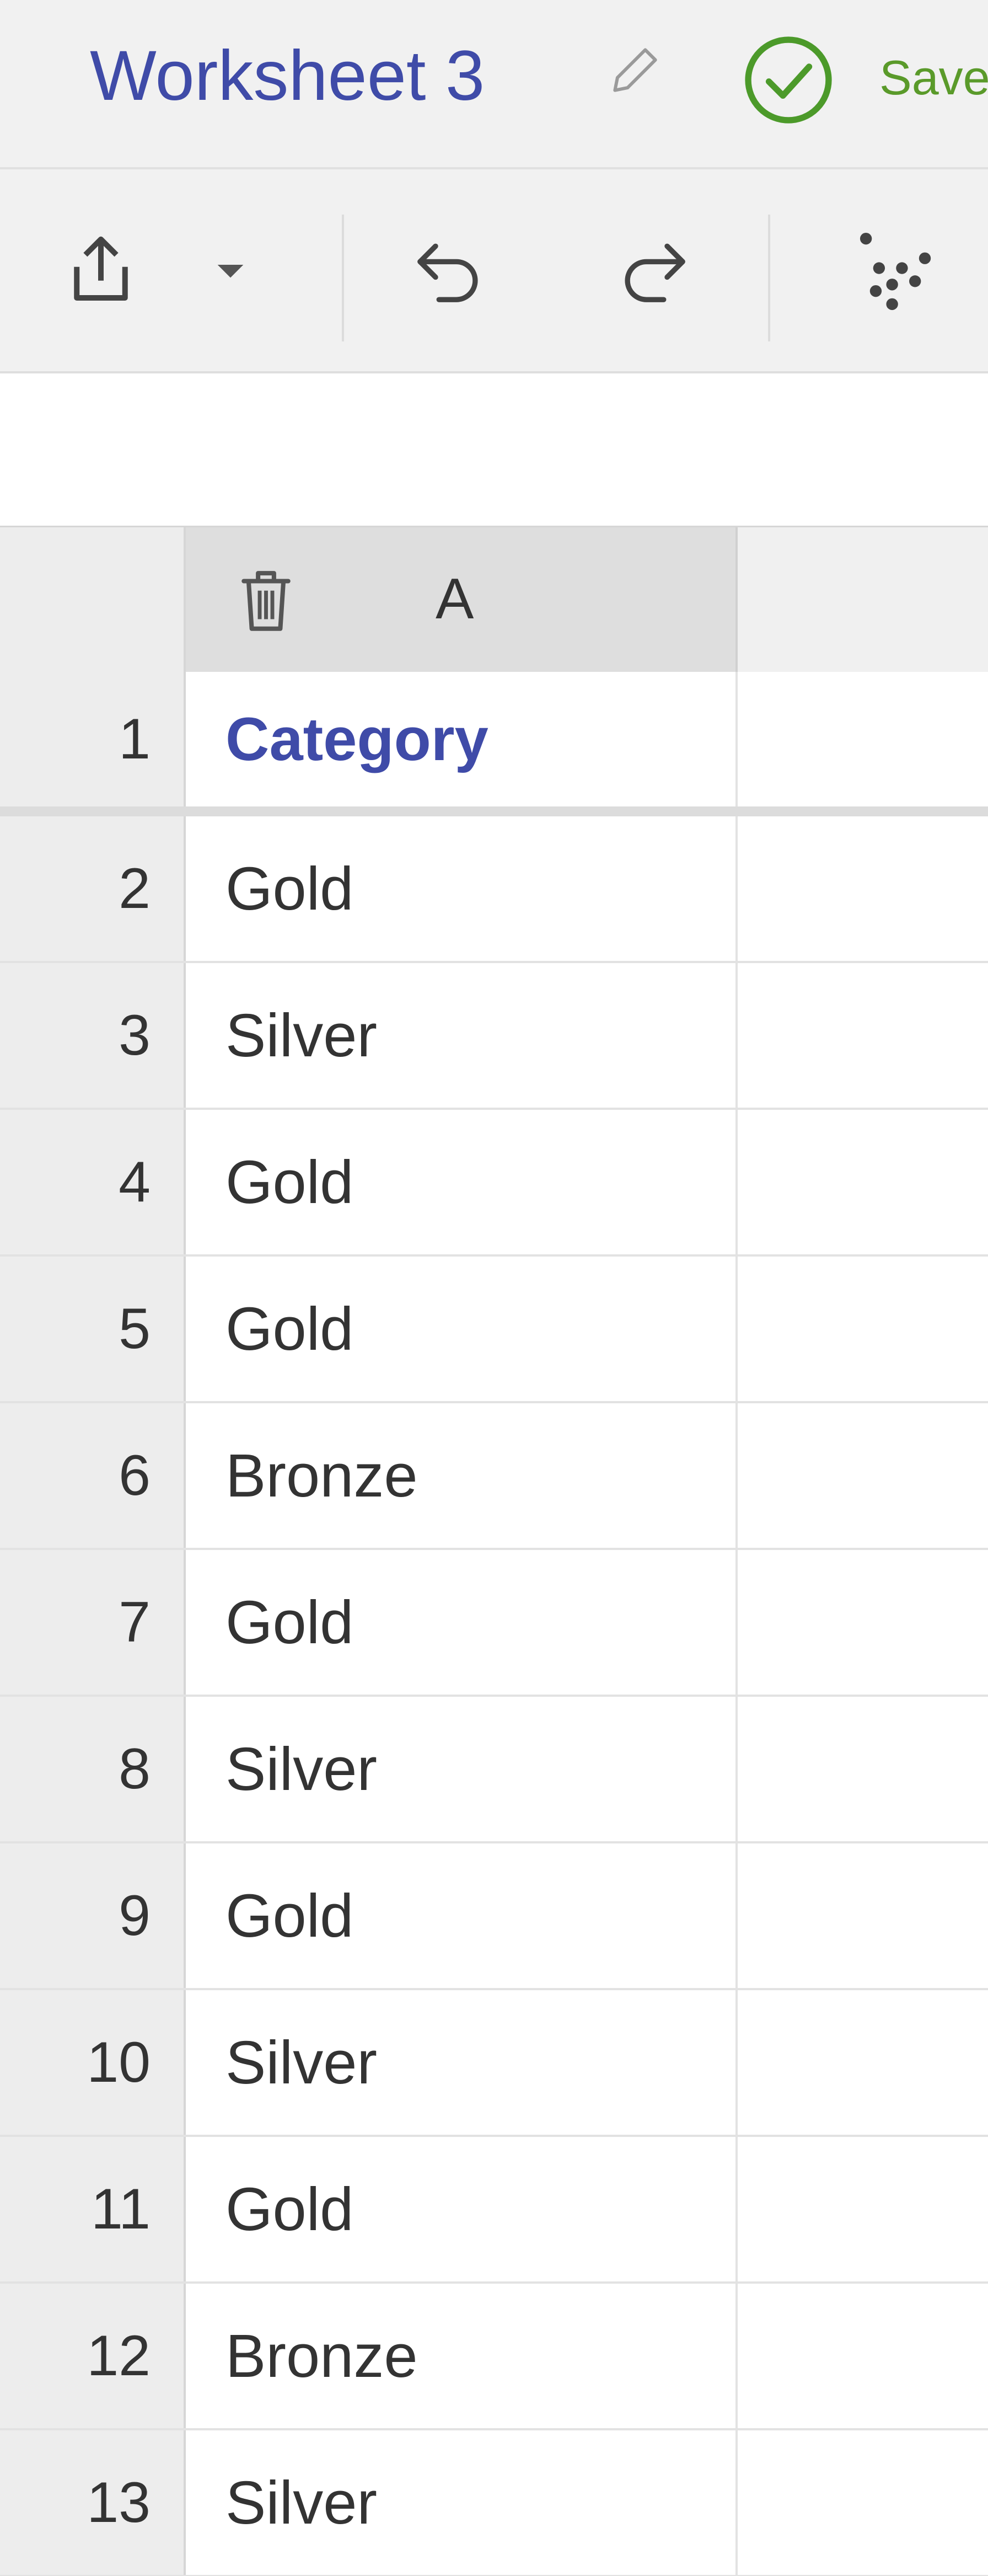 Image resolution: width=988 pixels, height=2576 pixels. I want to click on trash-icon, so click(266, 600).